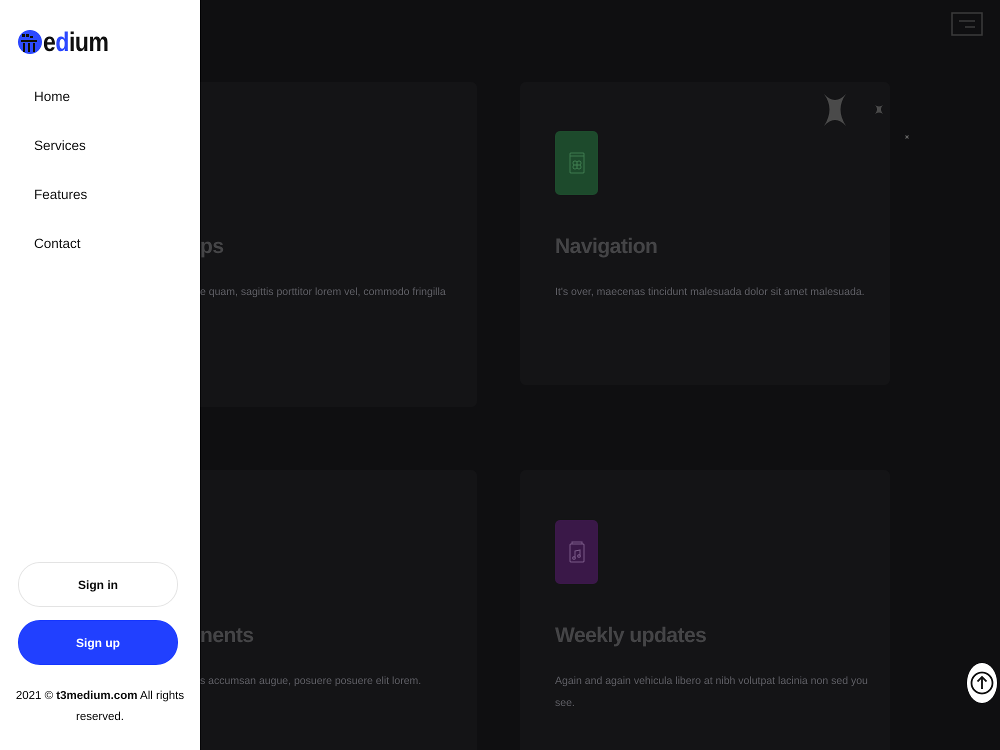 Image resolution: width=1000 pixels, height=750 pixels. I want to click on card-description: It's over, maecenas tincidunt malesuada dolor sit amet malesuada., so click(710, 292).